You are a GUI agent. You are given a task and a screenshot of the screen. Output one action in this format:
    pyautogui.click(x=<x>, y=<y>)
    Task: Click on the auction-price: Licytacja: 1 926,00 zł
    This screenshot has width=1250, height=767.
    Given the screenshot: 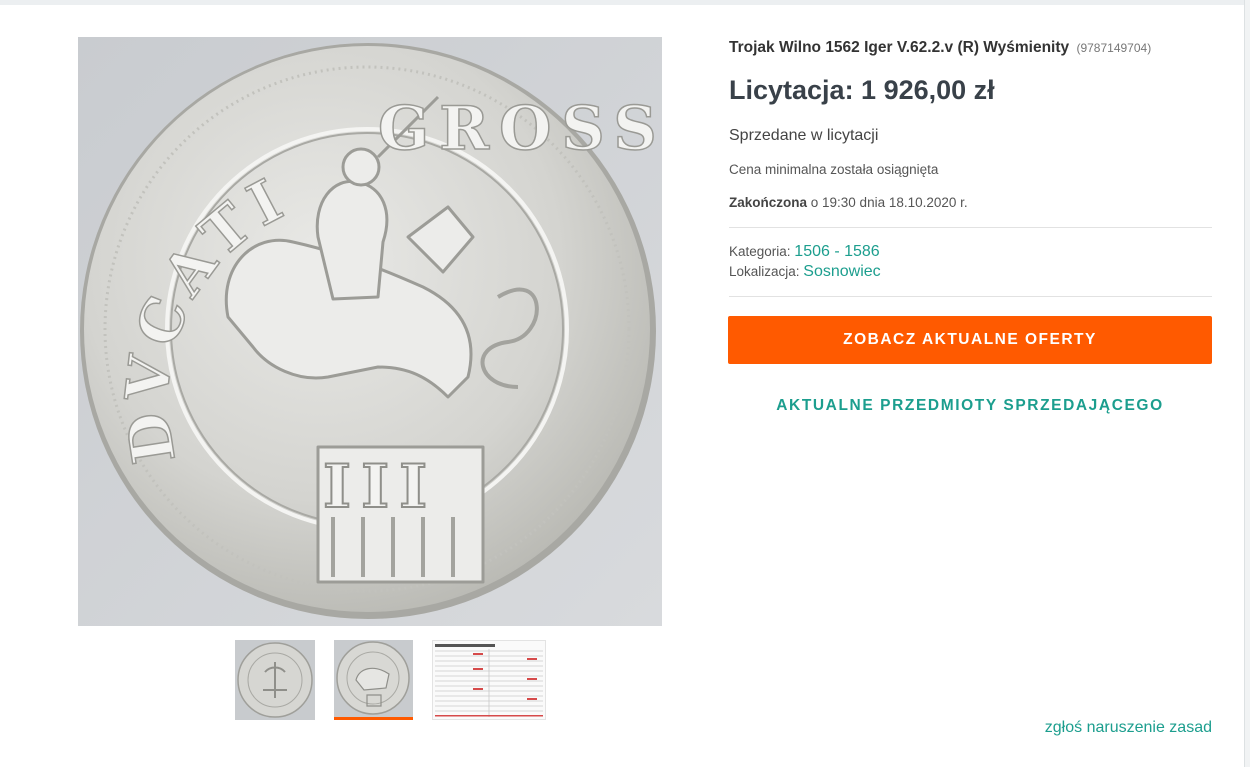 What is the action you would take?
    pyautogui.click(x=862, y=90)
    